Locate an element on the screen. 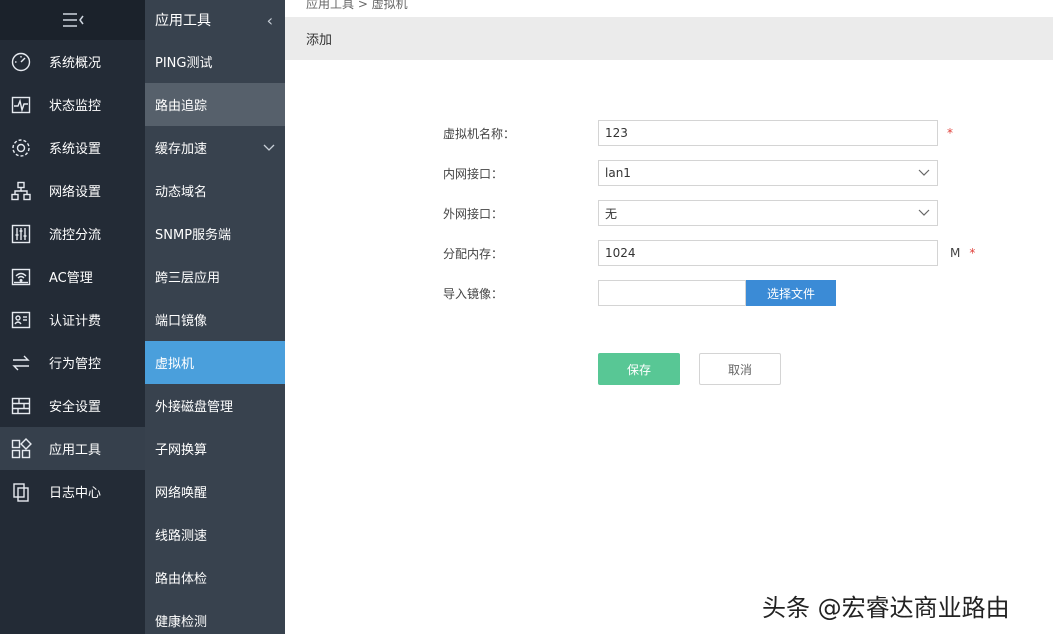 This screenshot has width=1053, height=634. submenu-item-traceroute: 路由追踪 is located at coordinates (215, 104).